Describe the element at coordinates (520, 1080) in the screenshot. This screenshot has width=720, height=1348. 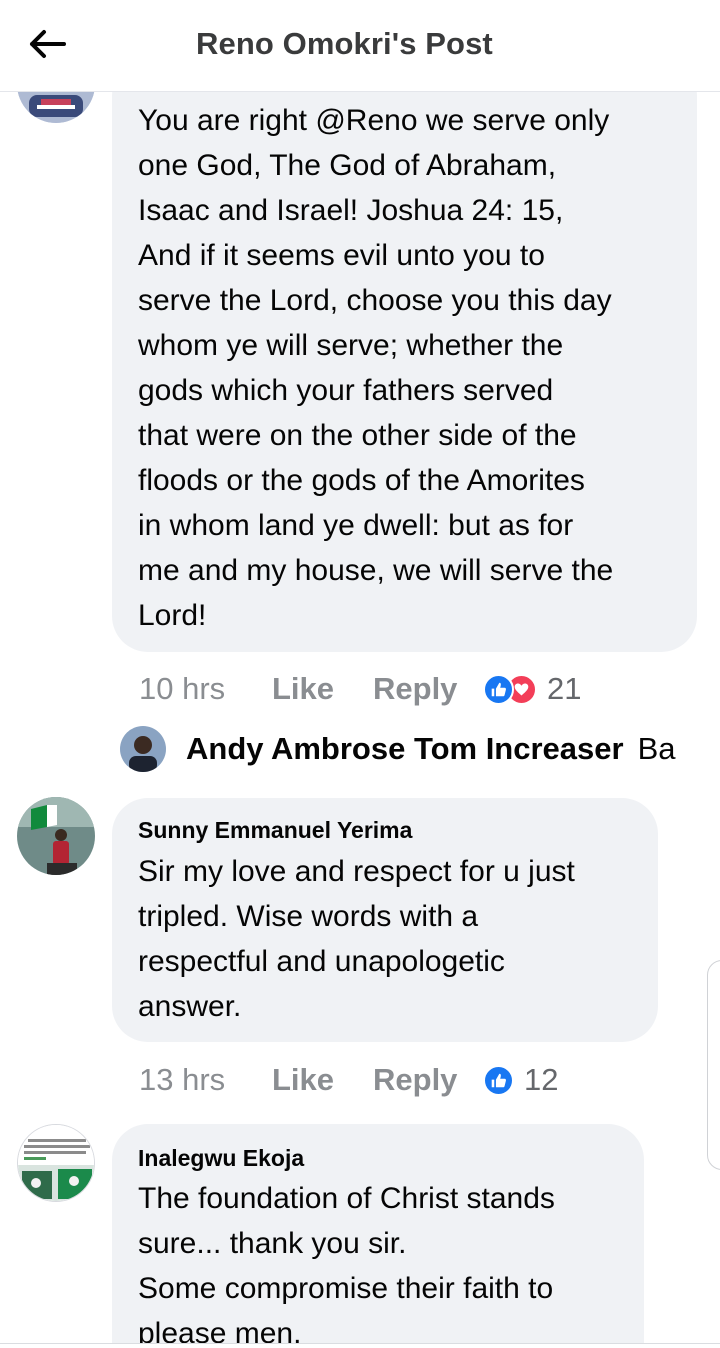
I see `reaction-summary: 12` at that location.